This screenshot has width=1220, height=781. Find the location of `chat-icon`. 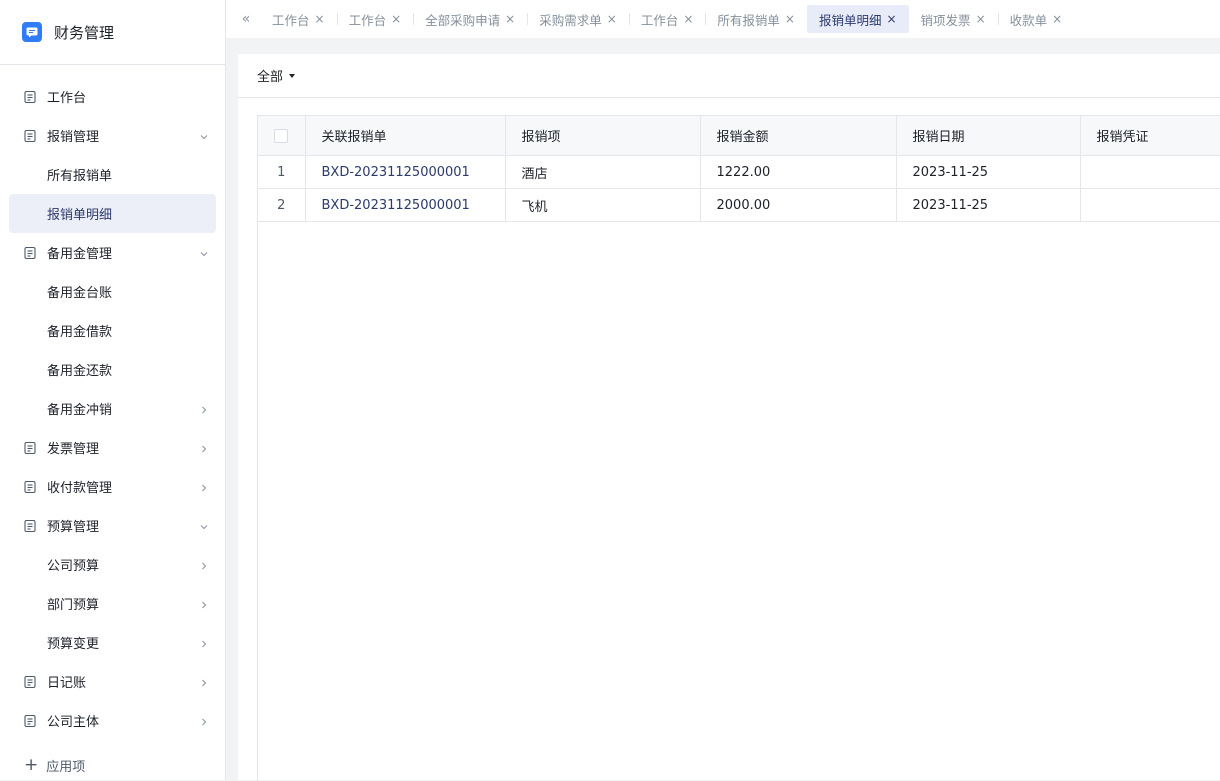

chat-icon is located at coordinates (32, 32).